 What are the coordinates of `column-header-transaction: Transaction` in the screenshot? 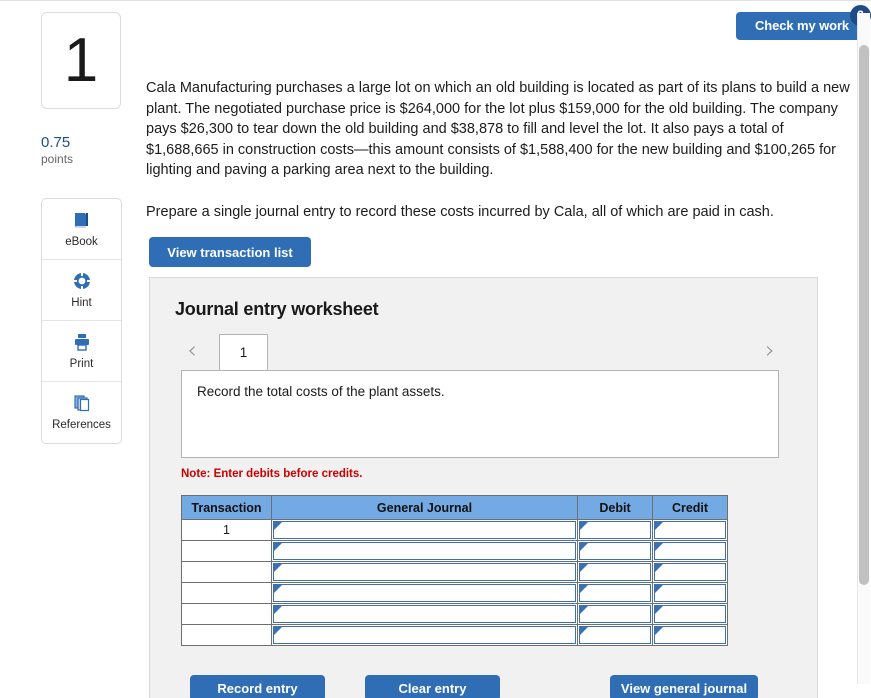 It's located at (226, 507).